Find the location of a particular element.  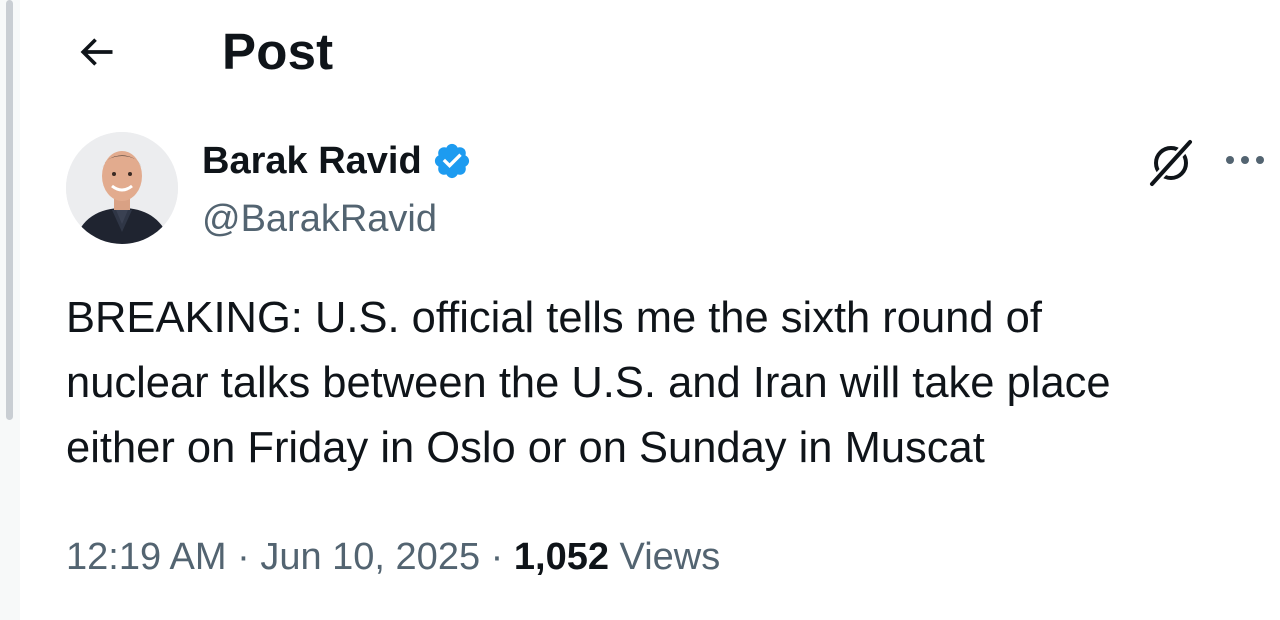

author-info: Barak Ravid @BarakRavid is located at coordinates (337, 190).